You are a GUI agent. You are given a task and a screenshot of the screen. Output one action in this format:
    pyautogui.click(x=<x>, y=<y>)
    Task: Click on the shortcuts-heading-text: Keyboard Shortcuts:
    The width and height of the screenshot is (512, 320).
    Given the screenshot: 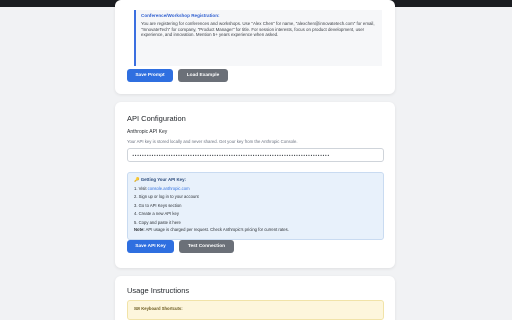 What is the action you would take?
    pyautogui.click(x=162, y=308)
    